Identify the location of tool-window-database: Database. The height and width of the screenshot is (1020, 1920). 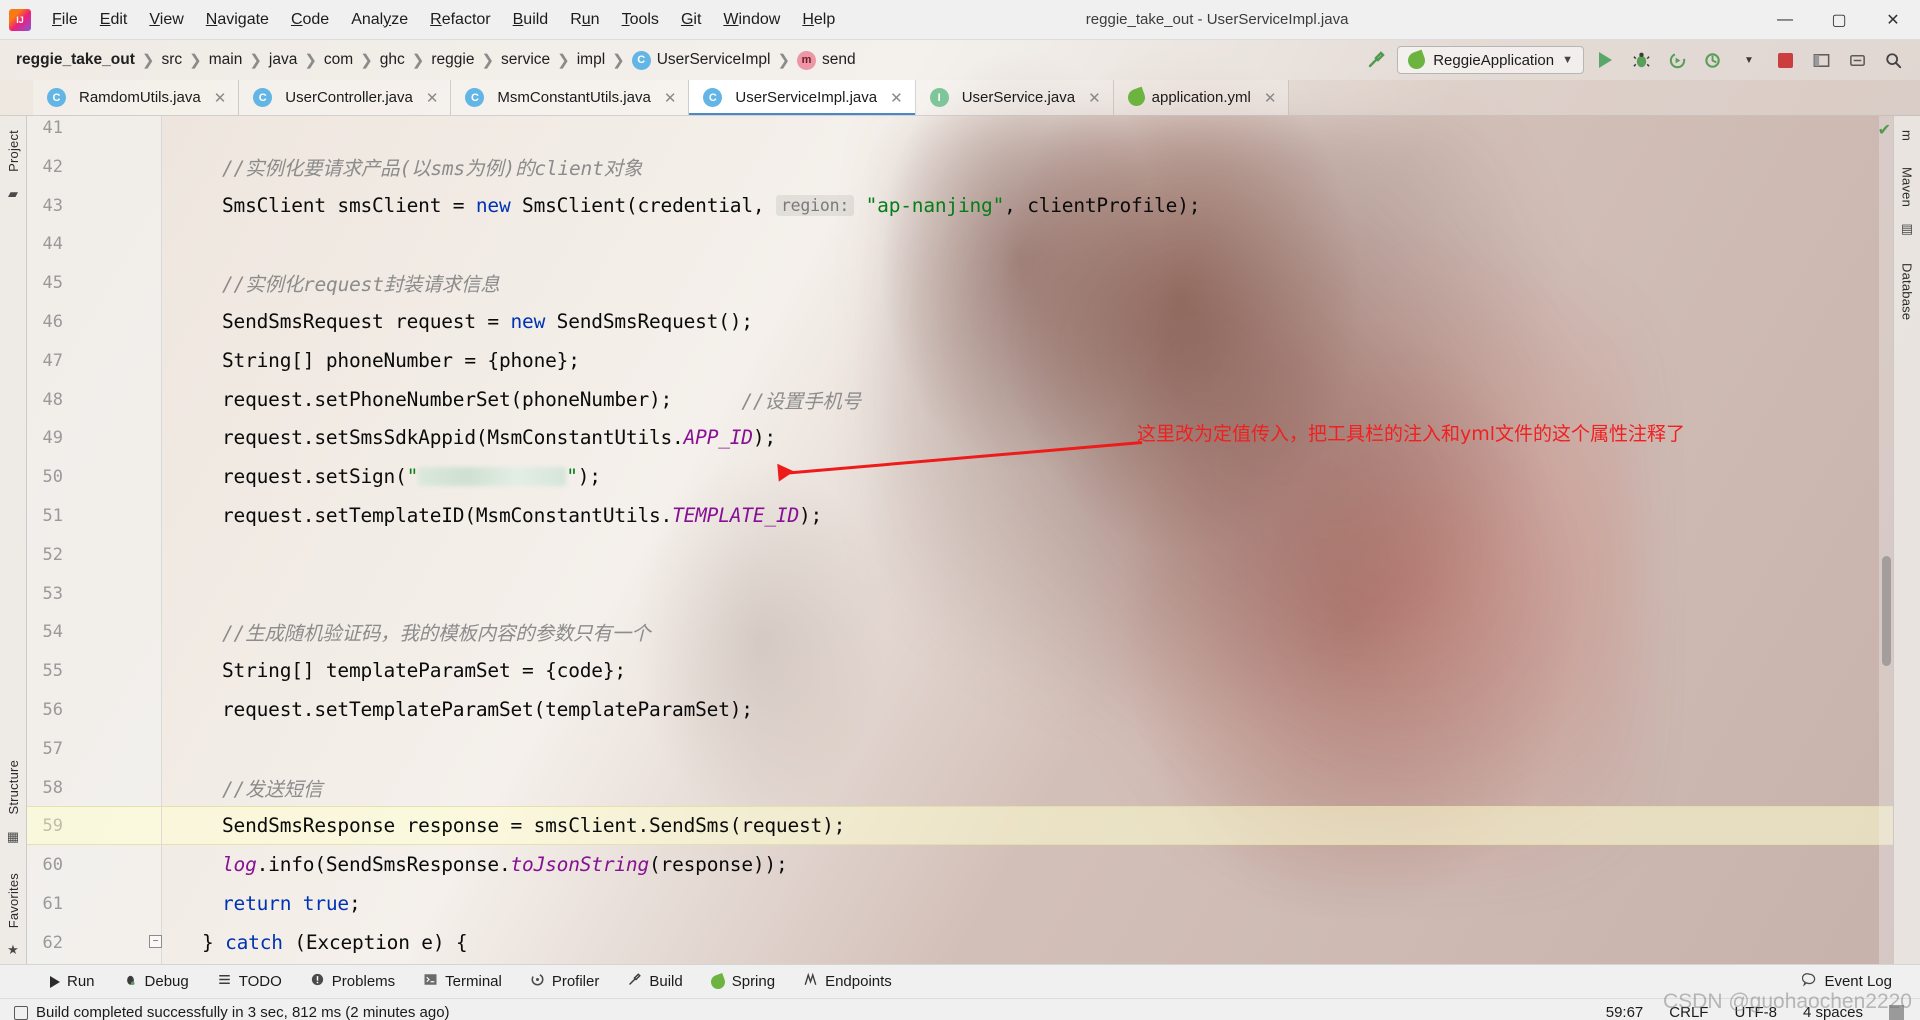
(1907, 291).